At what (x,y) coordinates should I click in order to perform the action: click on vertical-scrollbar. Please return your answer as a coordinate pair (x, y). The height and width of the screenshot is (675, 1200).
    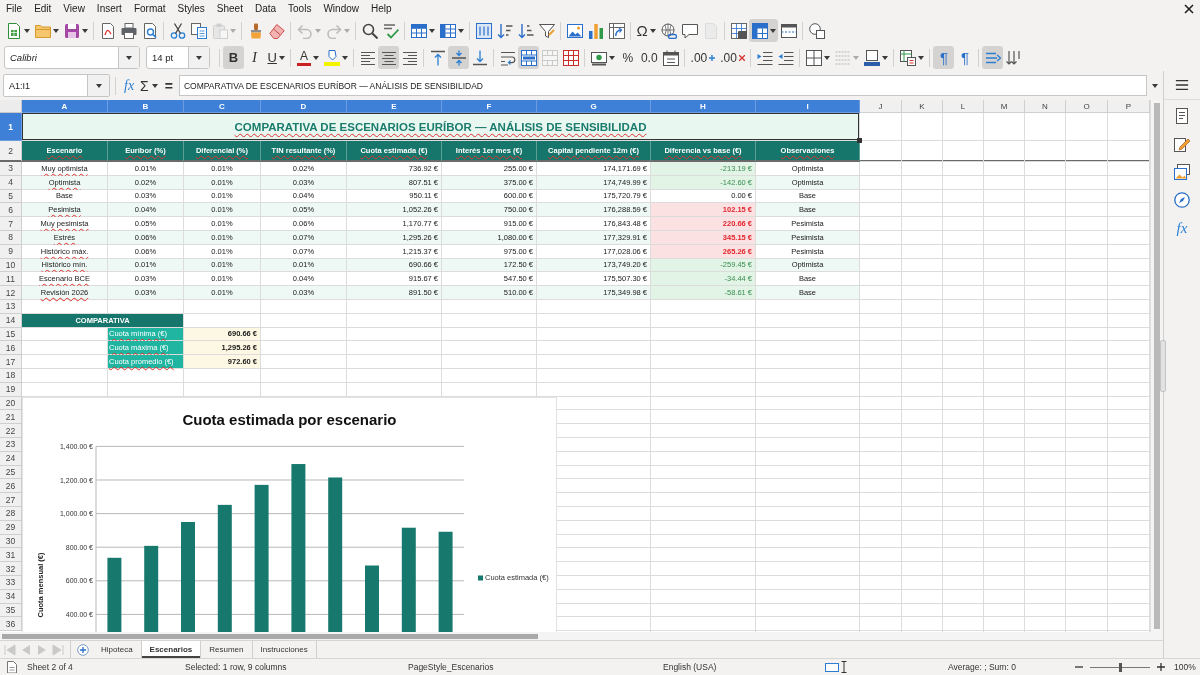
    Looking at the image, I should click on (1156, 366).